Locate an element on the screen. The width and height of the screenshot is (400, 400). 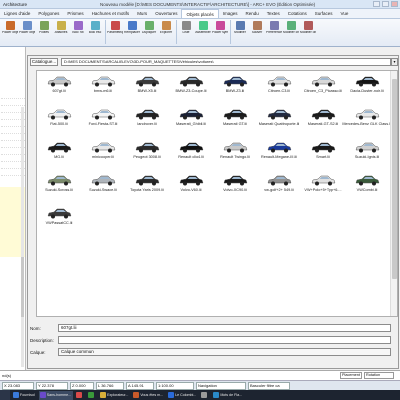
vehicle-item: Volvo-V60.lii is located at coordinates (191, 186).